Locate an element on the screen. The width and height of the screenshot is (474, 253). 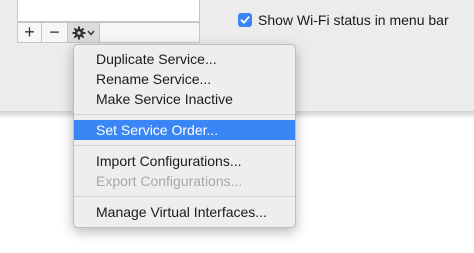
chevron-down-icon is located at coordinates (91, 33).